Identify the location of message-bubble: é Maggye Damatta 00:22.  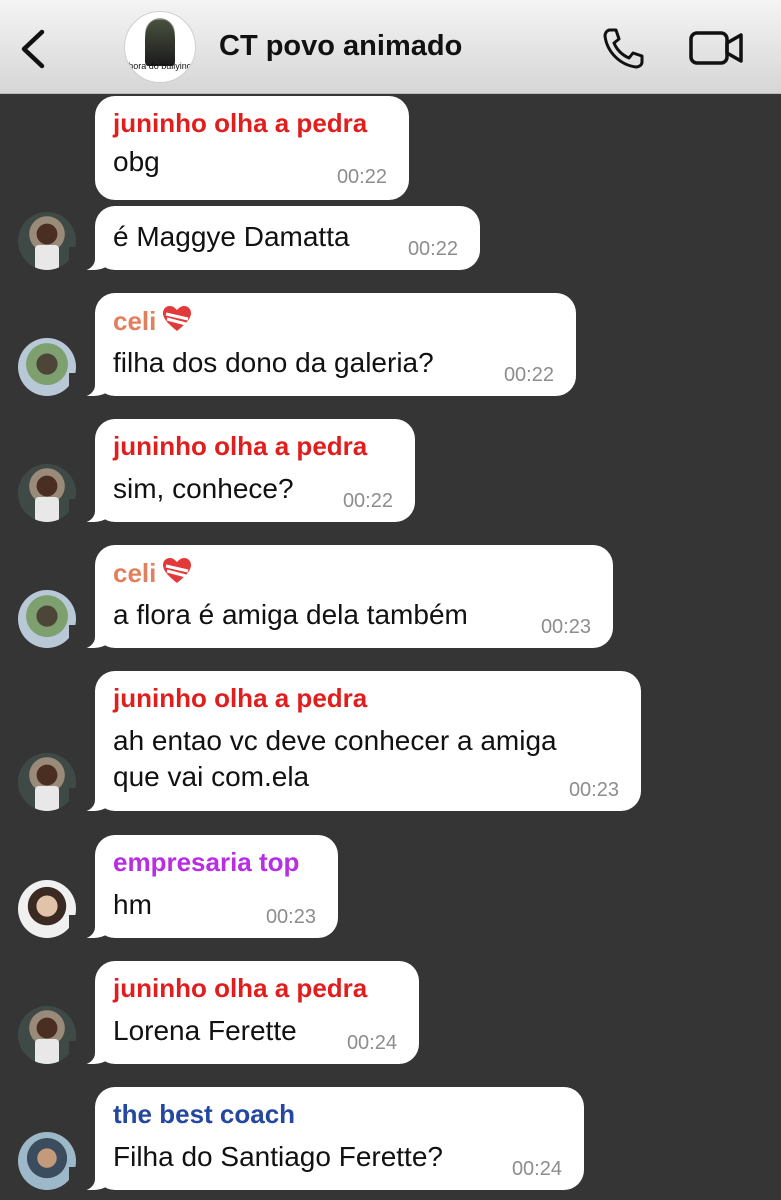
(274, 238).